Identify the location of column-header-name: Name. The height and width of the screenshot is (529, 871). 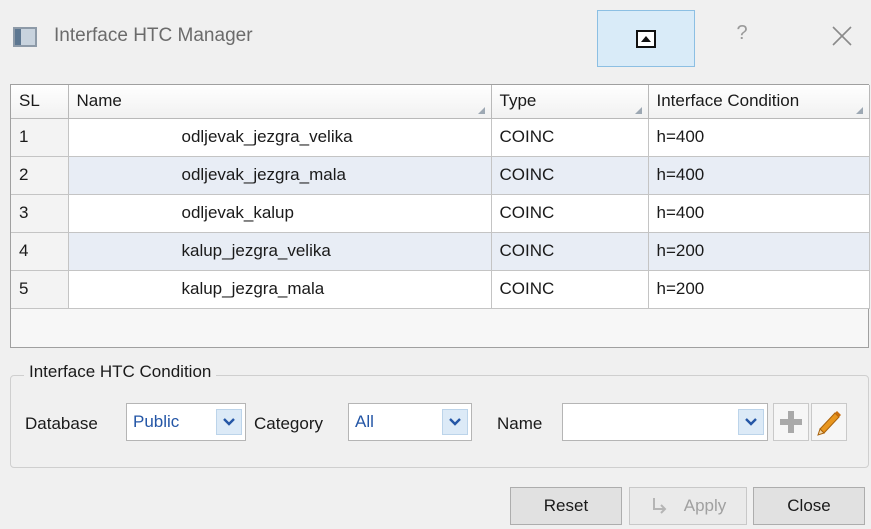
(279, 102).